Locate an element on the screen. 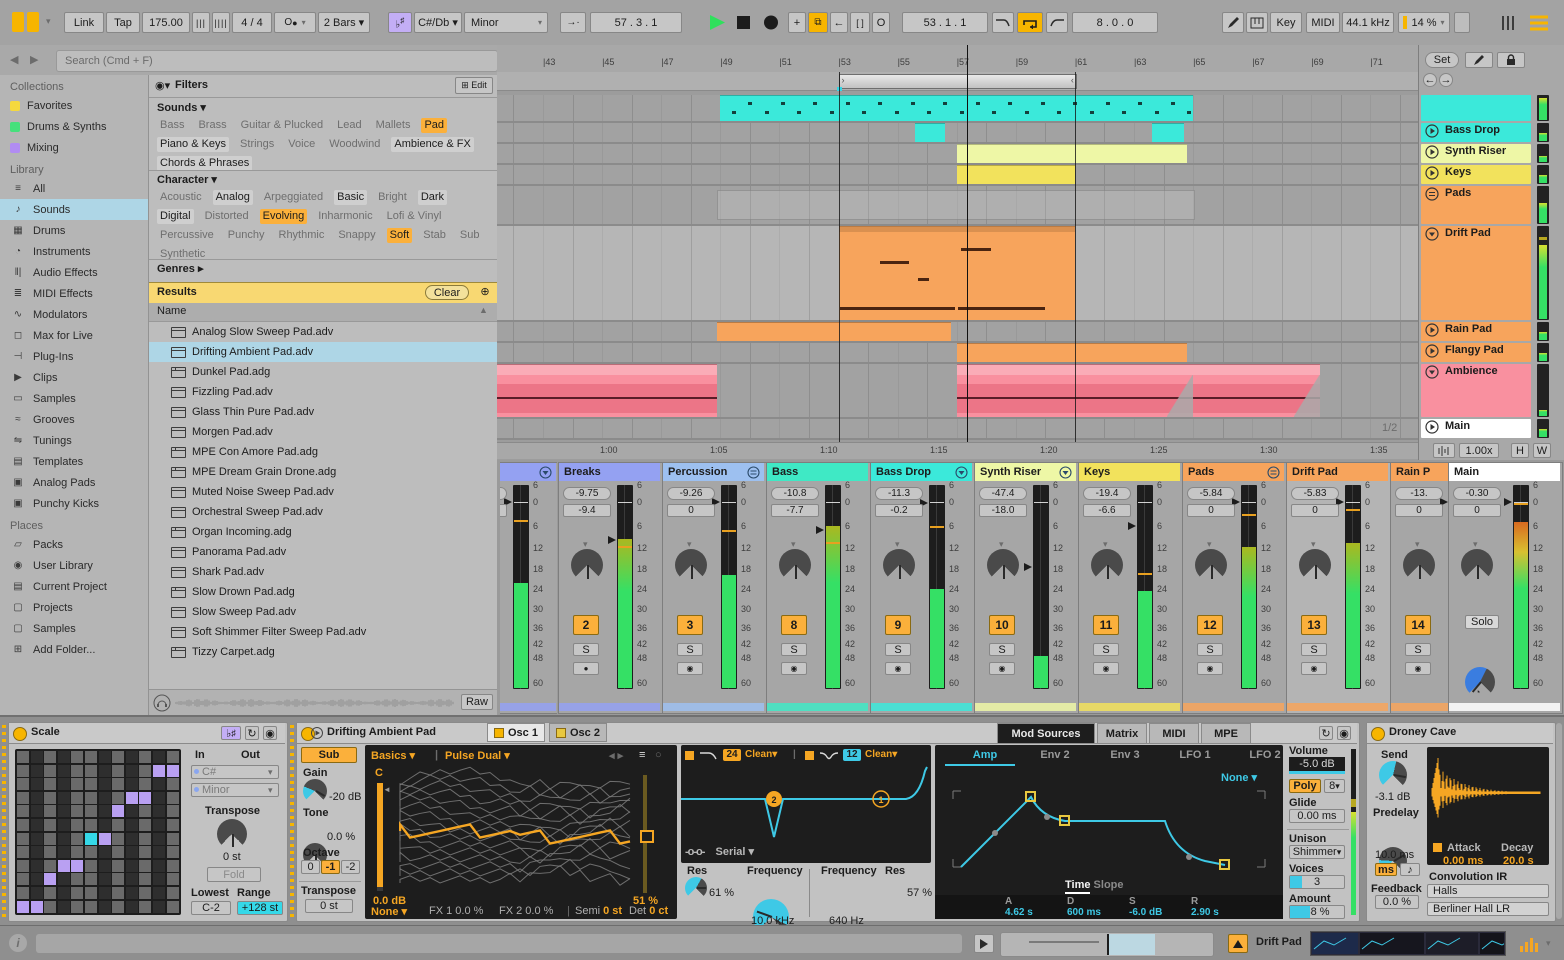  adsr-s: S -6.0 dB is located at coordinates (1157, 907).